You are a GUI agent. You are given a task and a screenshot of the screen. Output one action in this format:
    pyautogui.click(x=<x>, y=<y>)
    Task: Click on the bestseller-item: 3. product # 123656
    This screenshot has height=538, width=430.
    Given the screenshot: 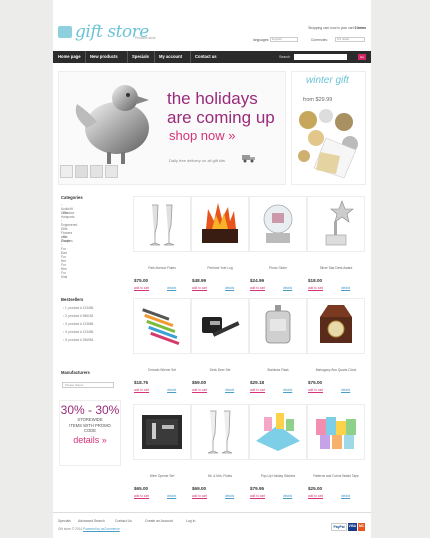 What is the action you would take?
    pyautogui.click(x=78, y=324)
    